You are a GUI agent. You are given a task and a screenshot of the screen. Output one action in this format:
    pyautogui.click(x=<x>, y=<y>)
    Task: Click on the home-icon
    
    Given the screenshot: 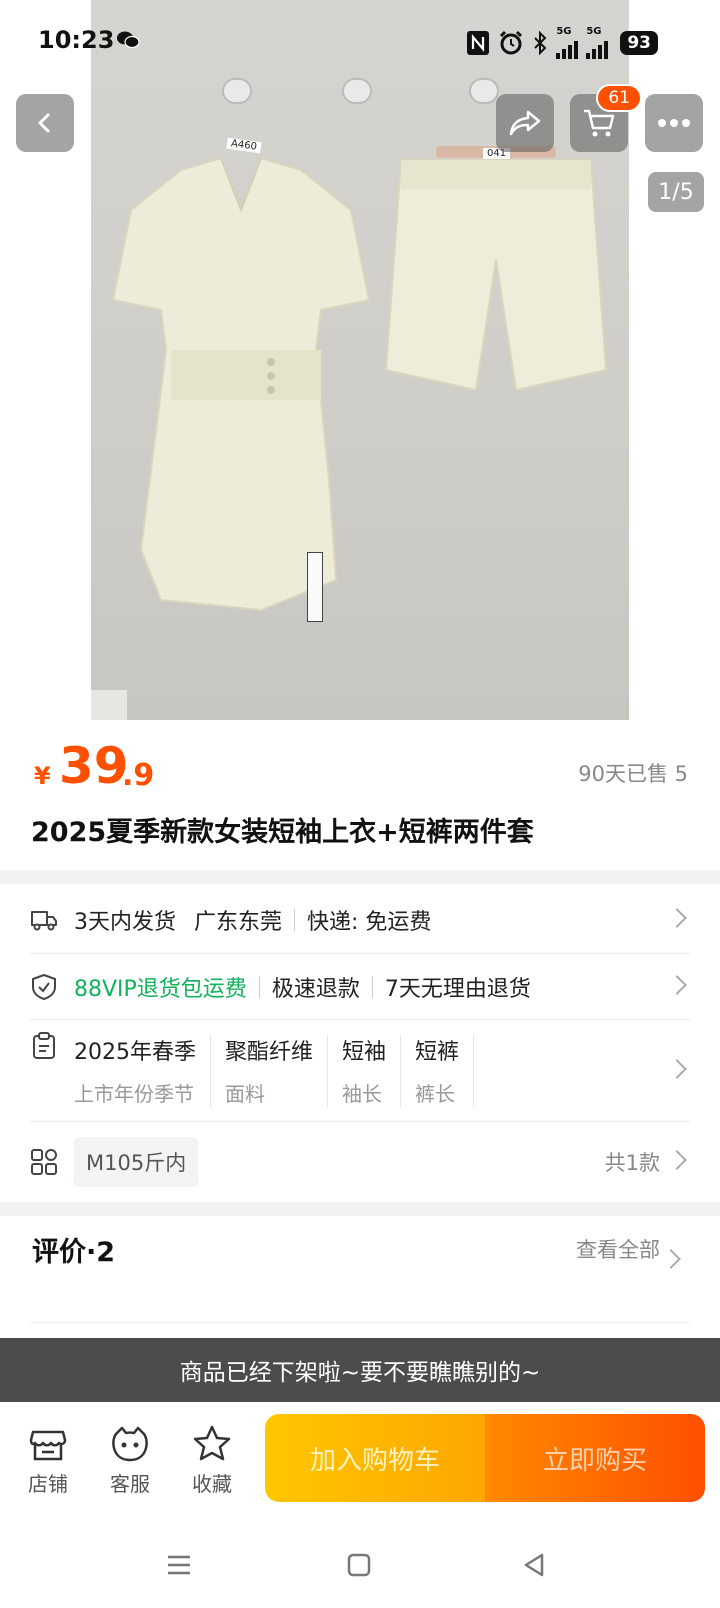 What is the action you would take?
    pyautogui.click(x=359, y=1565)
    